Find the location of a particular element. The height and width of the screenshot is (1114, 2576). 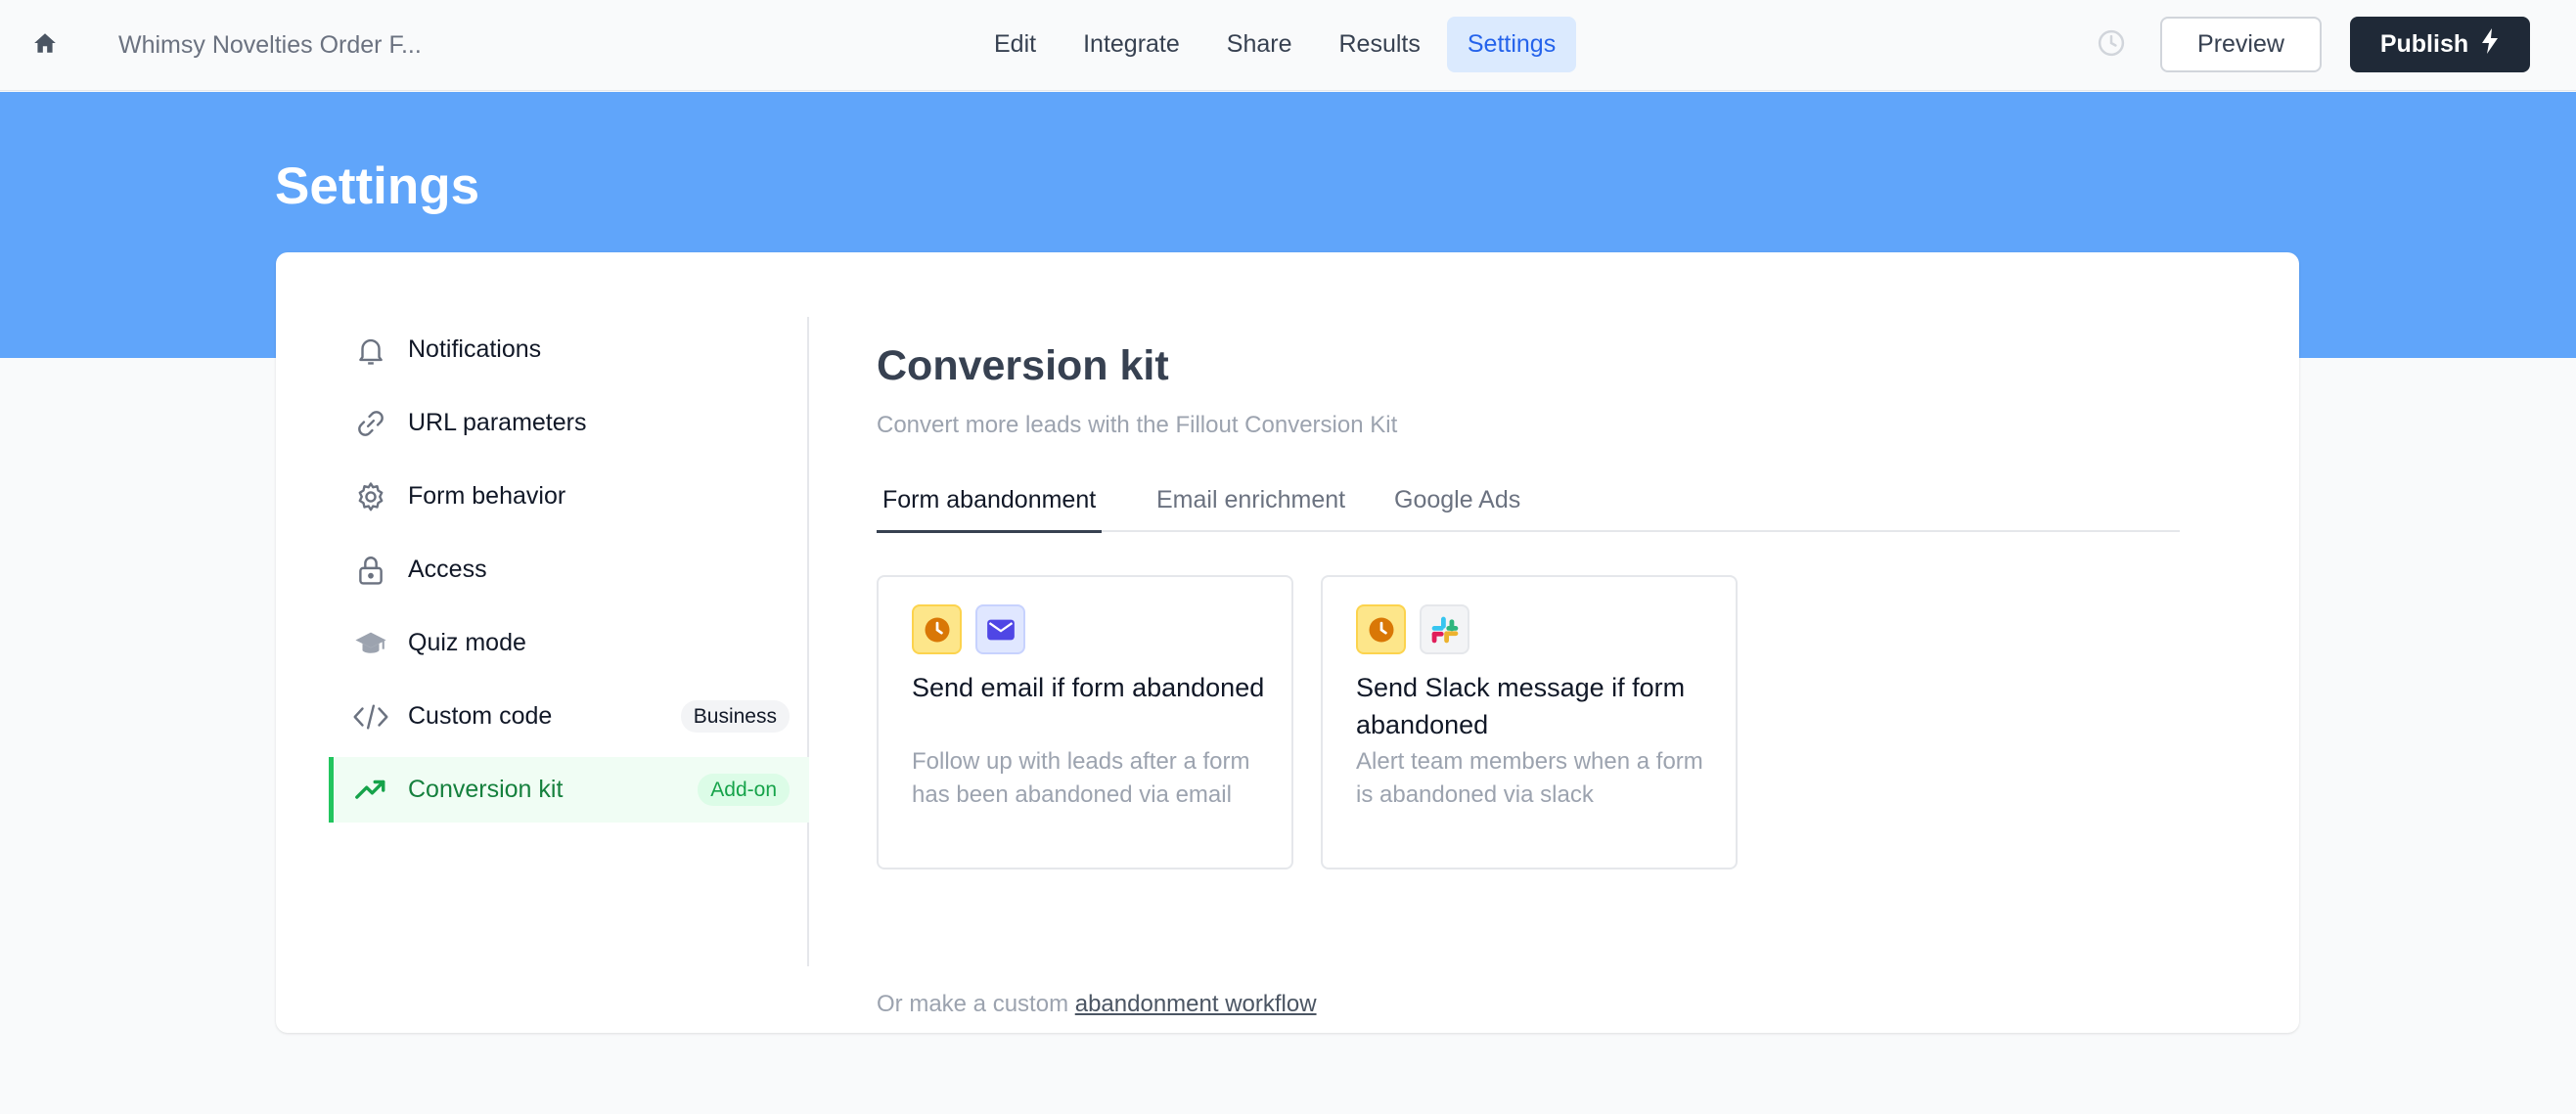

sidebar-item-quiz-mode: Quiz mode is located at coordinates (569, 643).